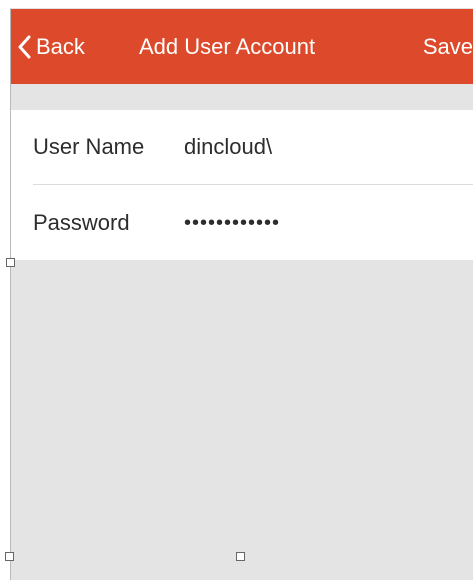 The height and width of the screenshot is (580, 473). I want to click on save-button: Save, so click(448, 47).